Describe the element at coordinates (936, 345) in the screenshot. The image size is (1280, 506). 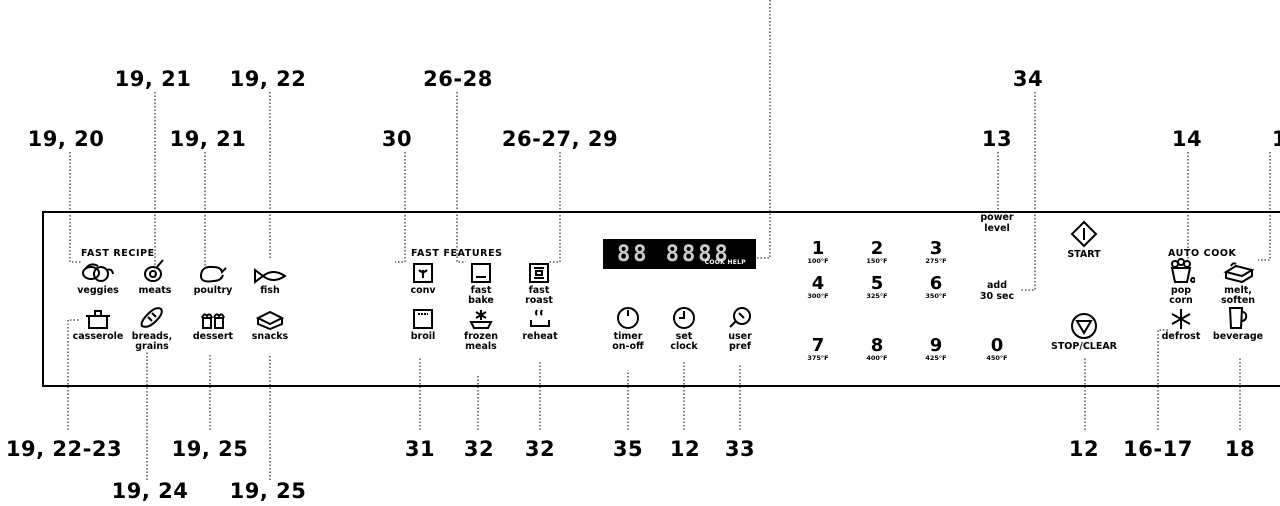
I see `number-key-digit: 9` at that location.